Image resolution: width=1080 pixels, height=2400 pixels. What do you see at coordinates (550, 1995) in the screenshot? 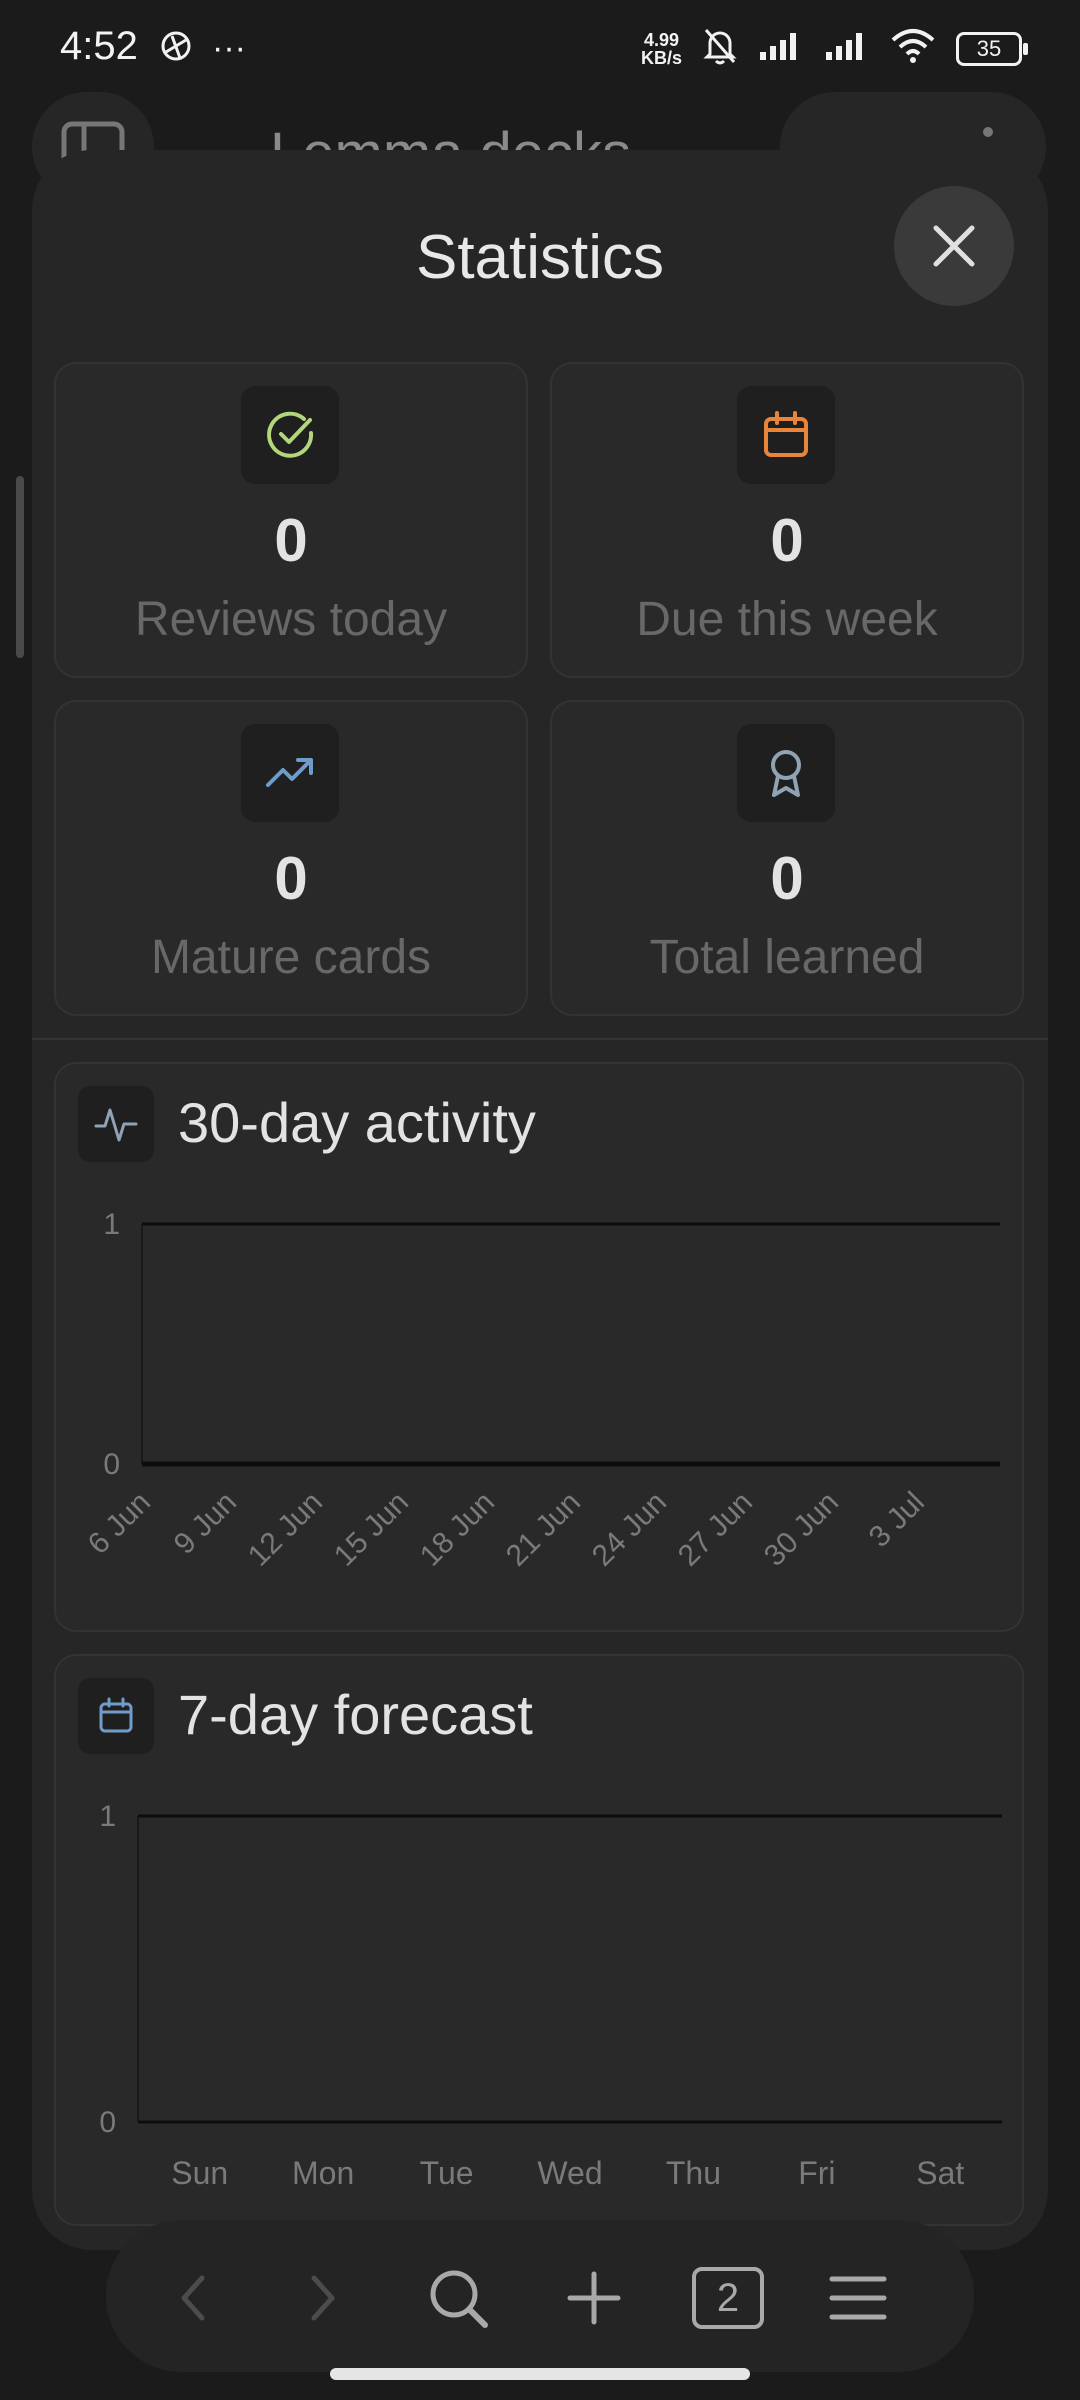
I see `forecast-chart: 0 1 Sun Mon Tue Wed Thu Fri Sat` at bounding box center [550, 1995].